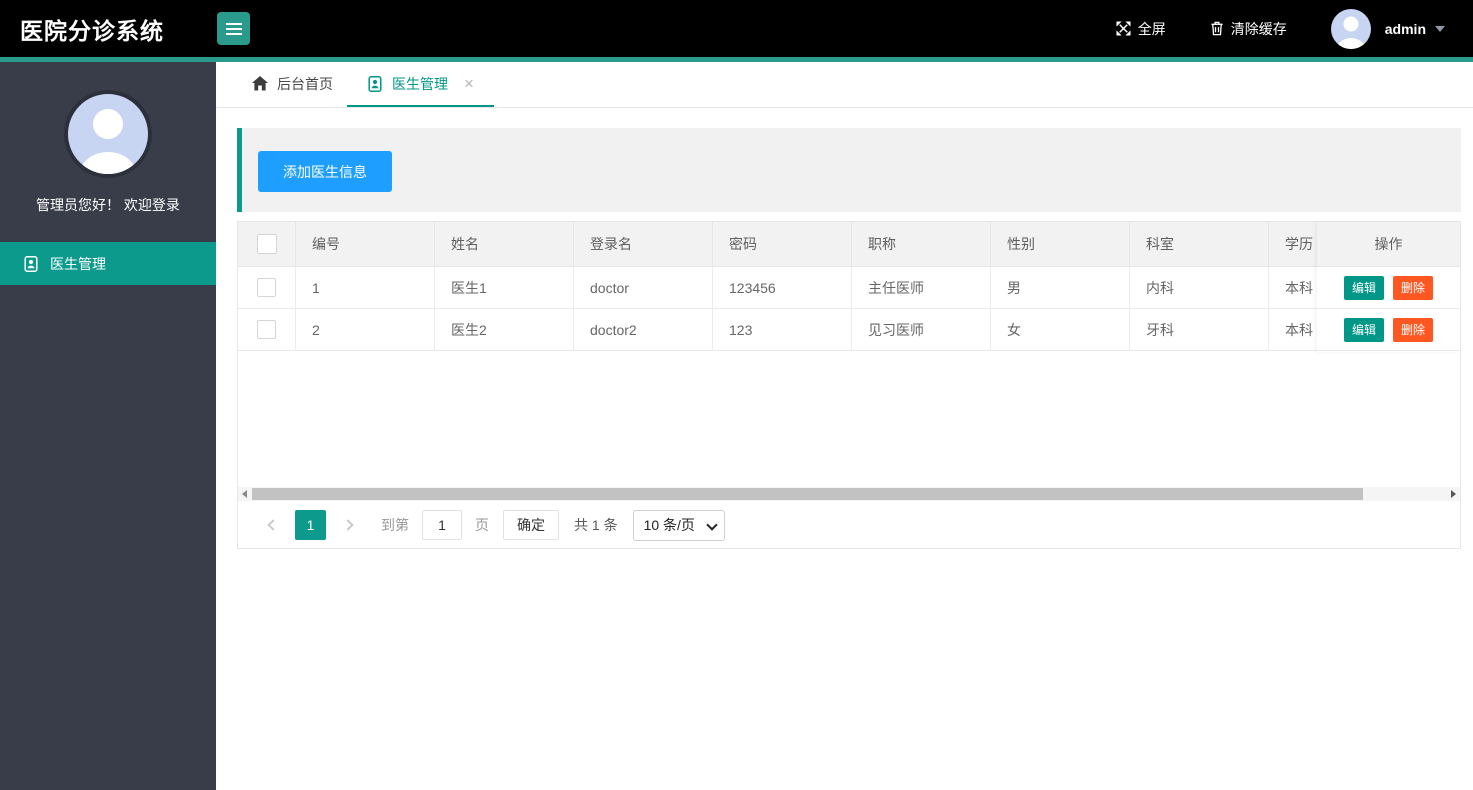 The image size is (1473, 790). What do you see at coordinates (365, 244) in the screenshot?
I see `column-header-no: 编号` at bounding box center [365, 244].